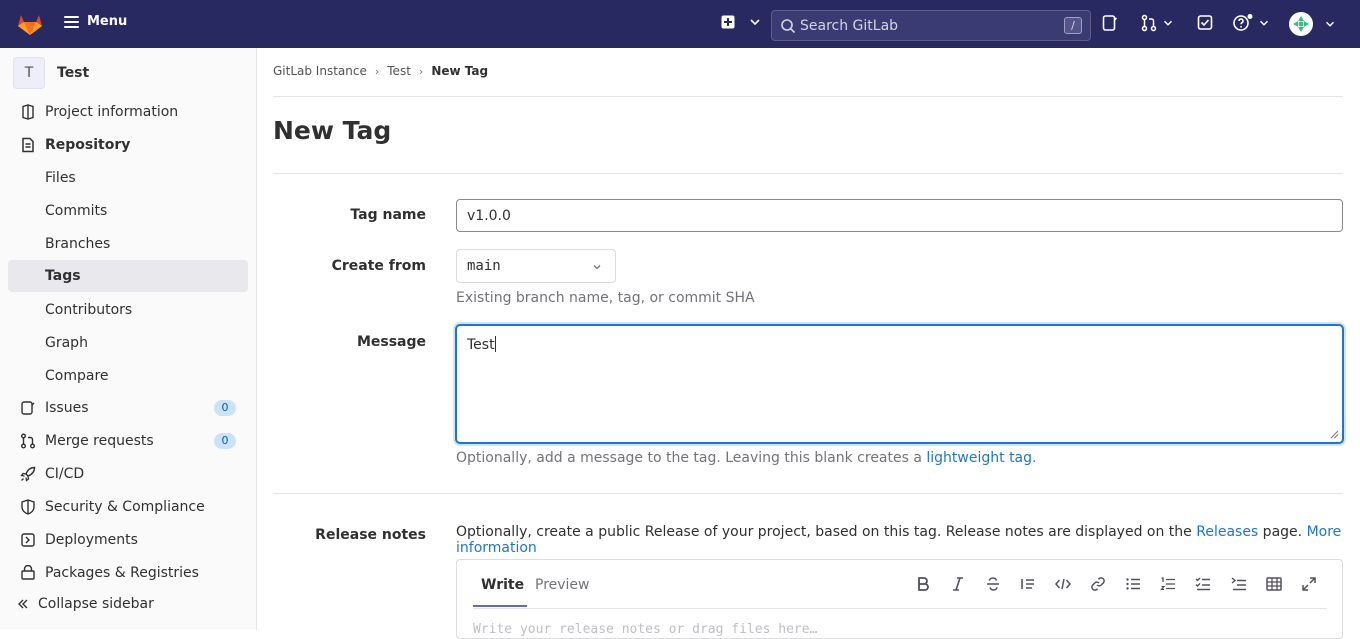 The image size is (1360, 639). Describe the element at coordinates (78, 244) in the screenshot. I see `sidebar-item-label: Branches` at that location.